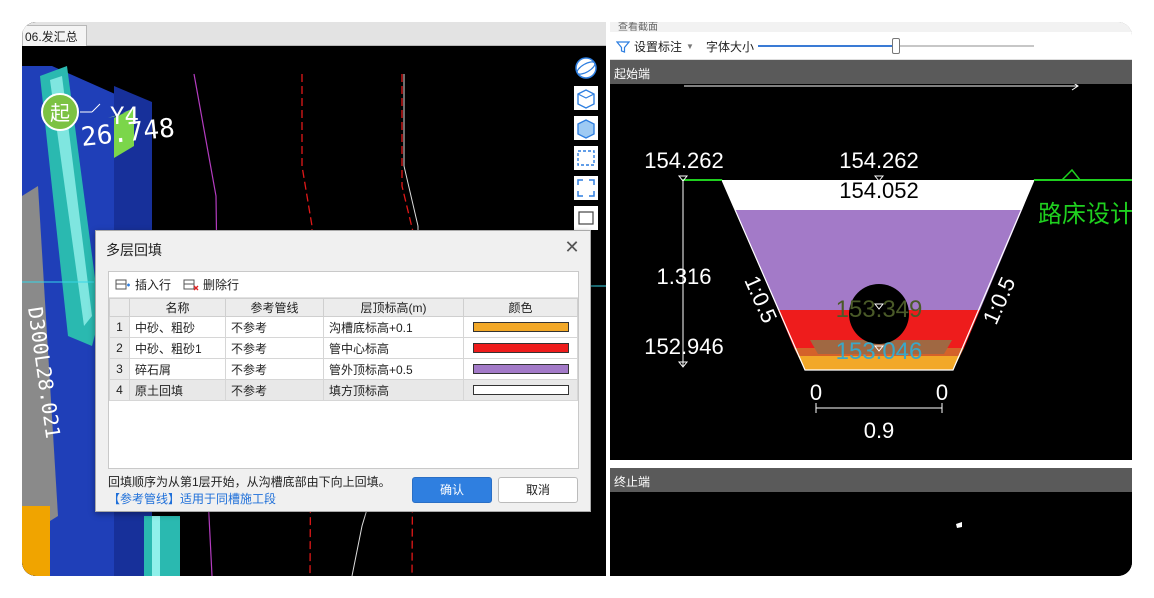 This screenshot has height=598, width=1154. What do you see at coordinates (623, 46) in the screenshot?
I see `filter-icon` at bounding box center [623, 46].